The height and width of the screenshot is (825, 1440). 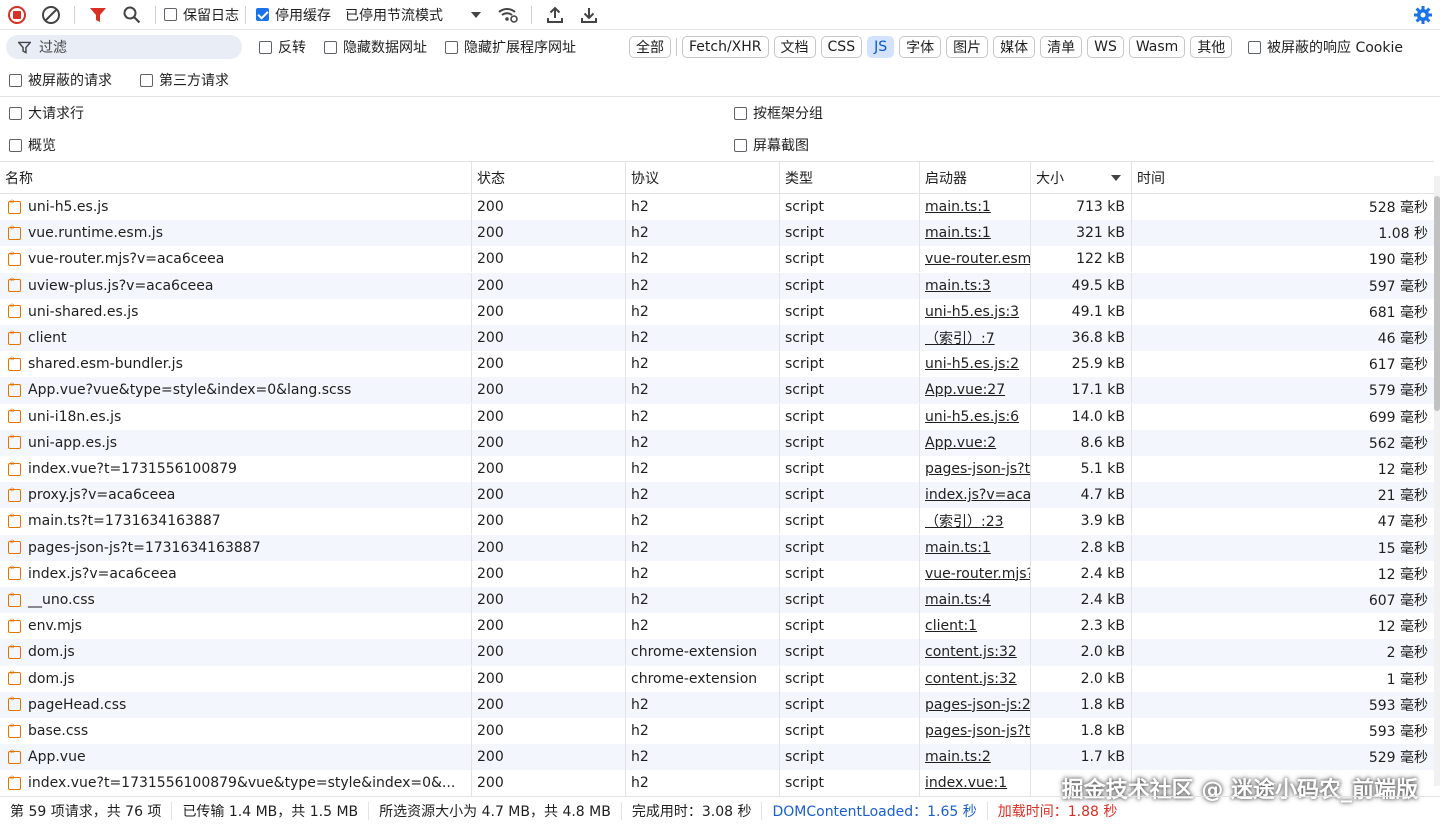 I want to click on cell-initiator: client:1, so click(x=974, y=626).